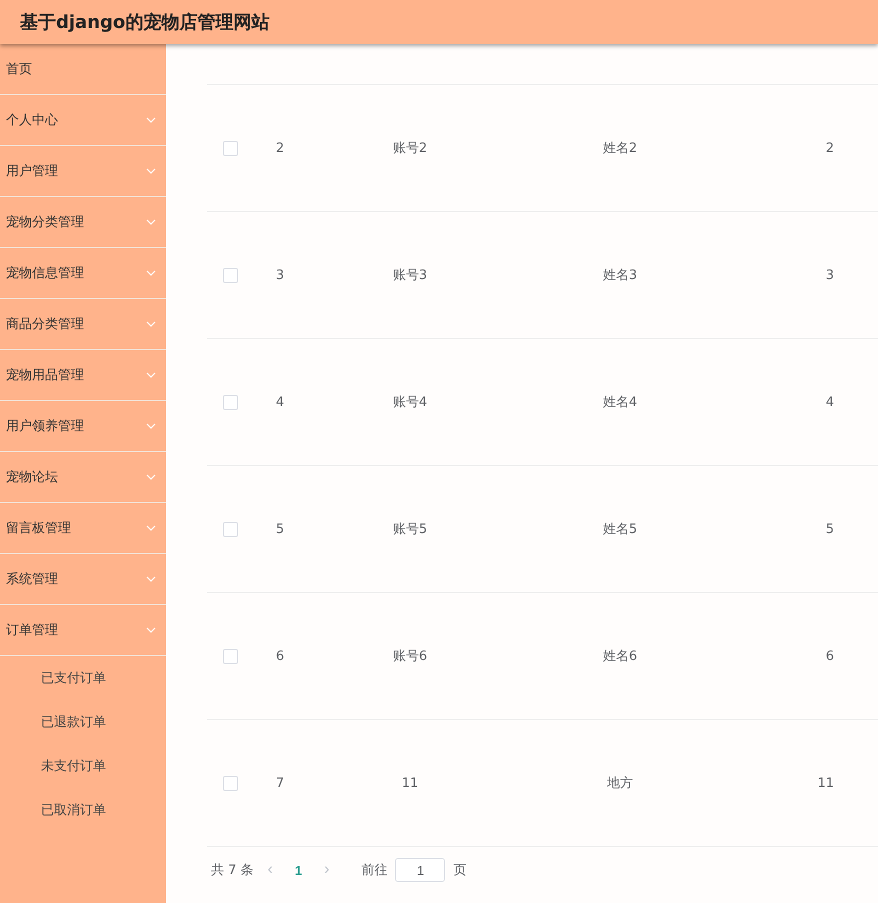  I want to click on table-cell-text: 账号5, so click(410, 529).